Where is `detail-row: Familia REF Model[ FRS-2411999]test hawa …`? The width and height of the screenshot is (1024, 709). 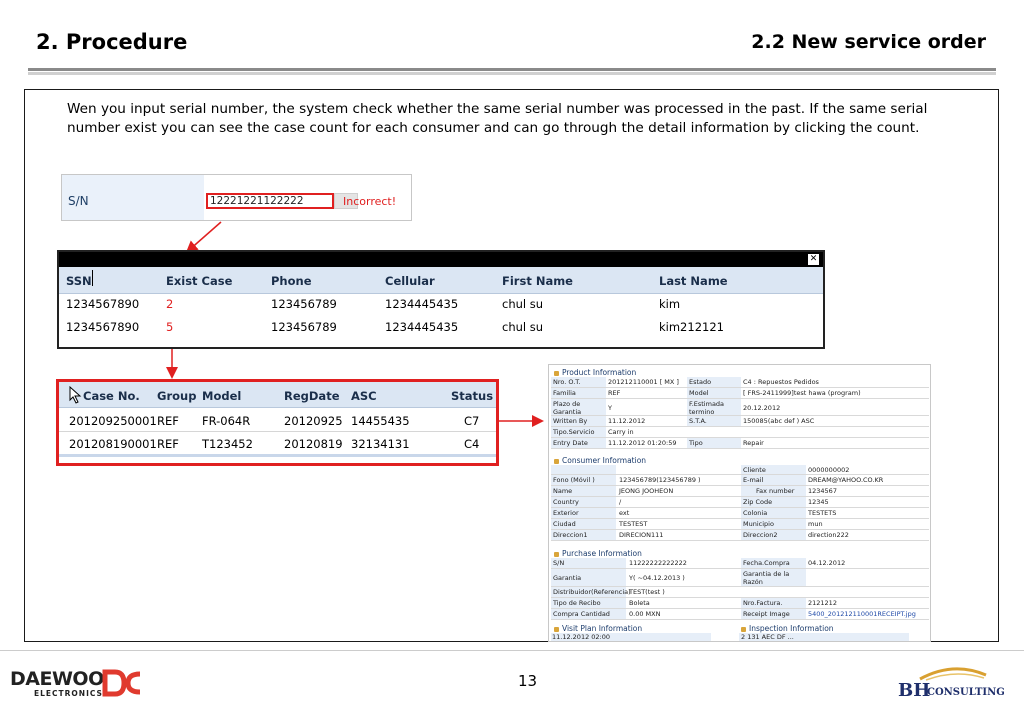 detail-row: Familia REF Model[ FRS-2411999]test hawa … is located at coordinates (740, 393).